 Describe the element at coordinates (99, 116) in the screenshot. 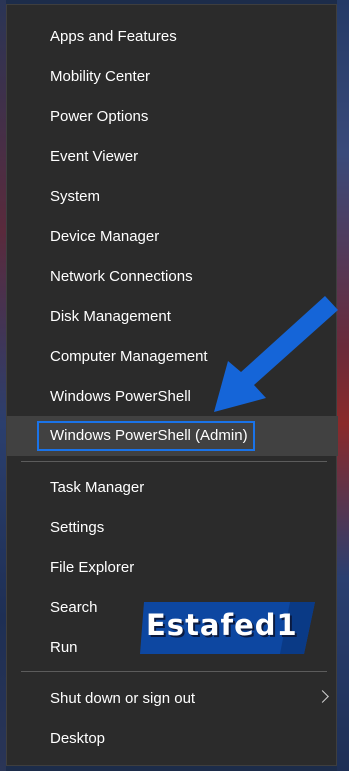

I see `menu-item-label: Power Options` at that location.